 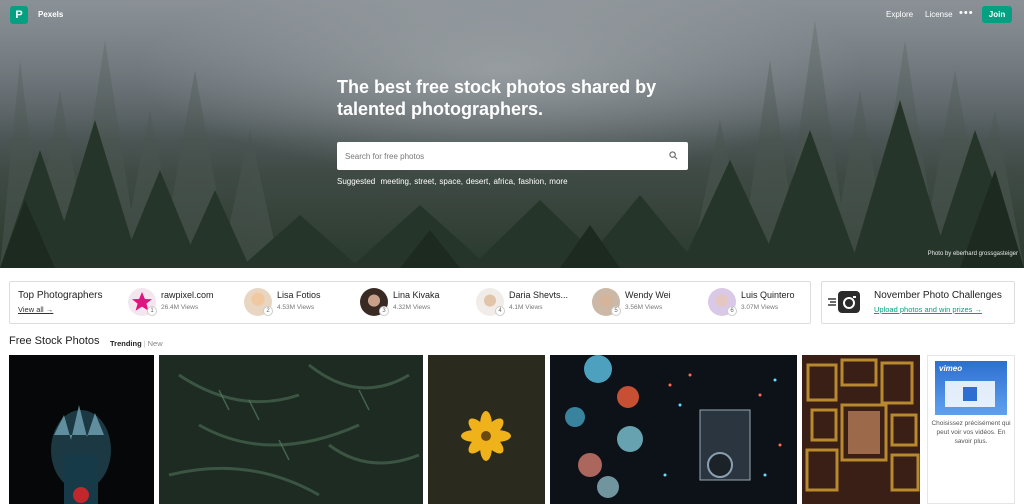 What do you see at coordinates (478, 181) in the screenshot?
I see `suggestion-link: desert,` at bounding box center [478, 181].